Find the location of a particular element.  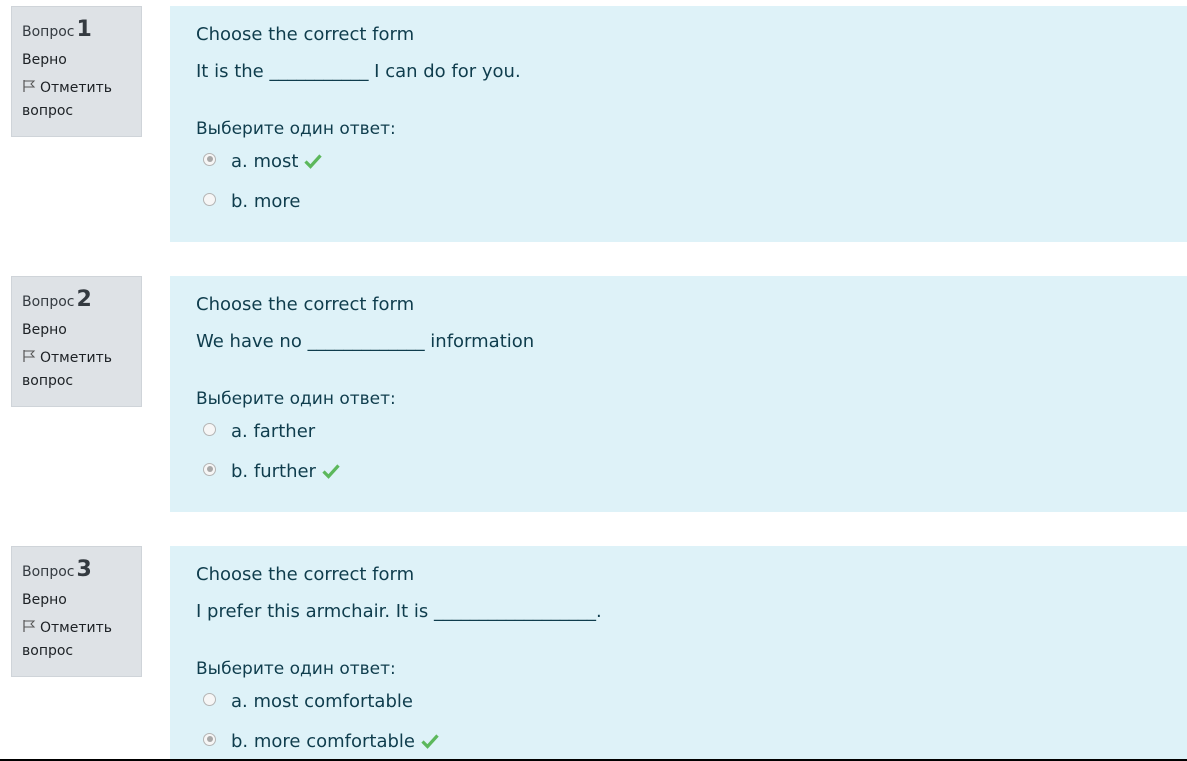

answer-option-a: a. most comfortable is located at coordinates (308, 701).